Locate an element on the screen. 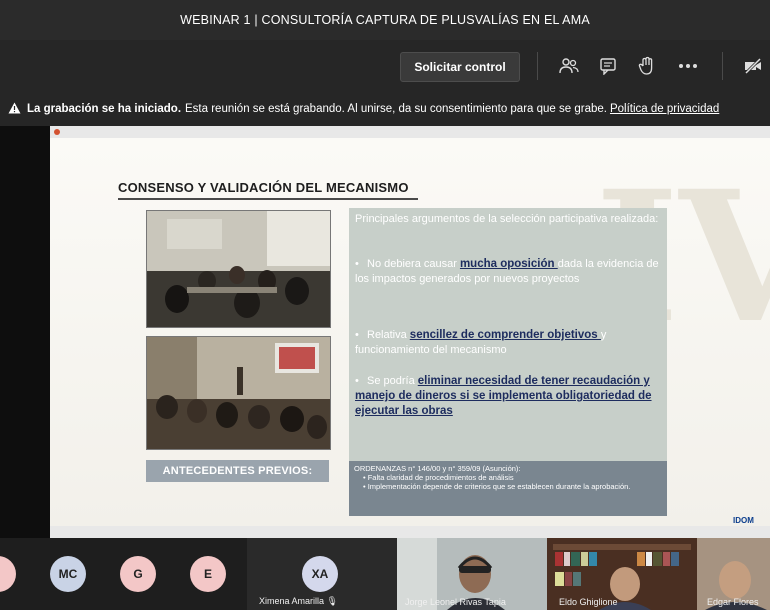 This screenshot has height=610, width=770. participant-tile-jorge: Jorge Leonel Rivas Tapia is located at coordinates (472, 574).